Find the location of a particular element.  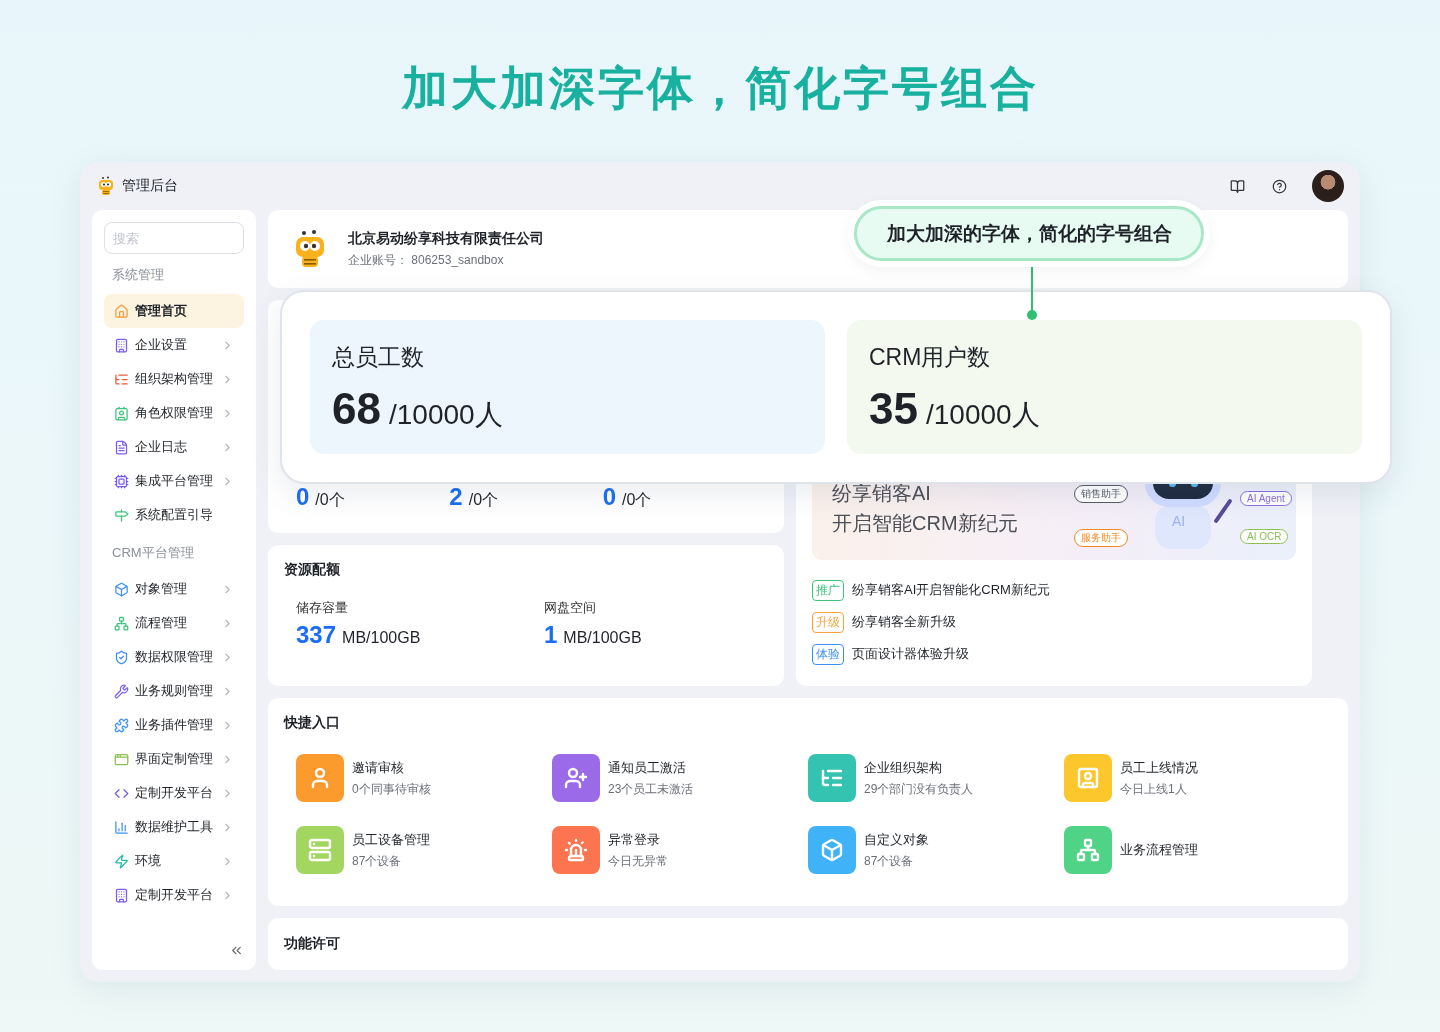

card-title: 功能许可 is located at coordinates (312, 944).